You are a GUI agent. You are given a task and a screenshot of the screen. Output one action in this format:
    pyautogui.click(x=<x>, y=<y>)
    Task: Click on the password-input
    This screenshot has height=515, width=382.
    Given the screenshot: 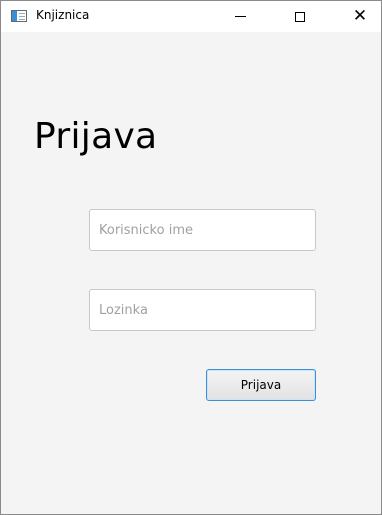 What is the action you would take?
    pyautogui.click(x=202, y=310)
    